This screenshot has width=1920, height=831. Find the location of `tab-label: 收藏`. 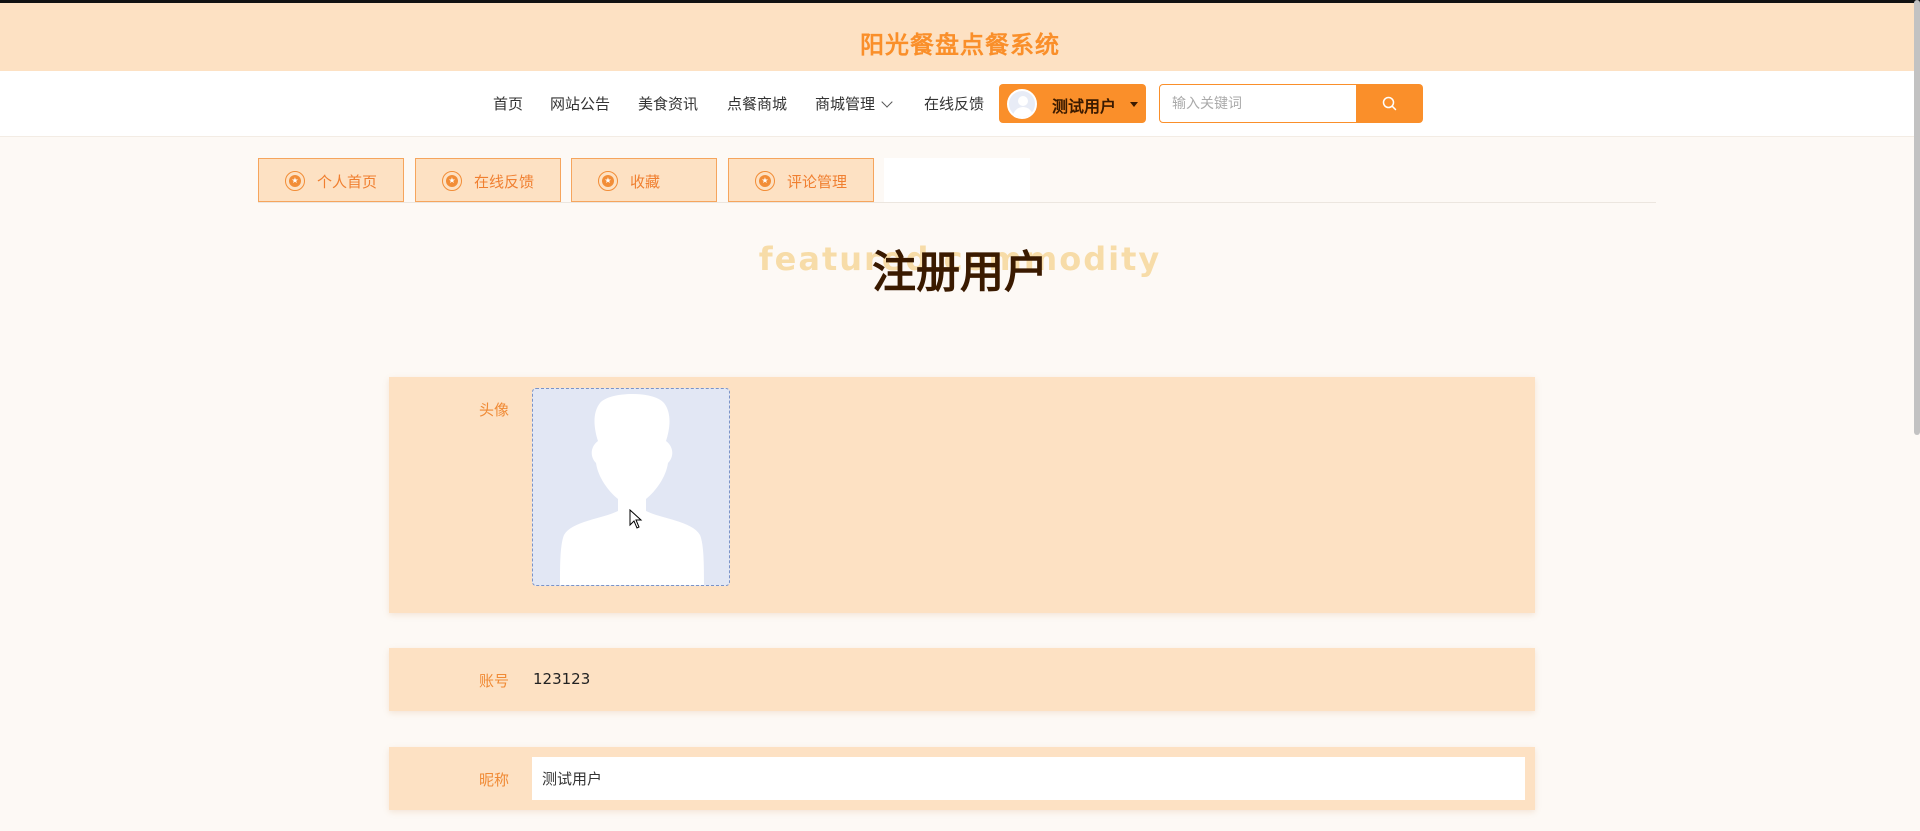

tab-label: 收藏 is located at coordinates (645, 182).